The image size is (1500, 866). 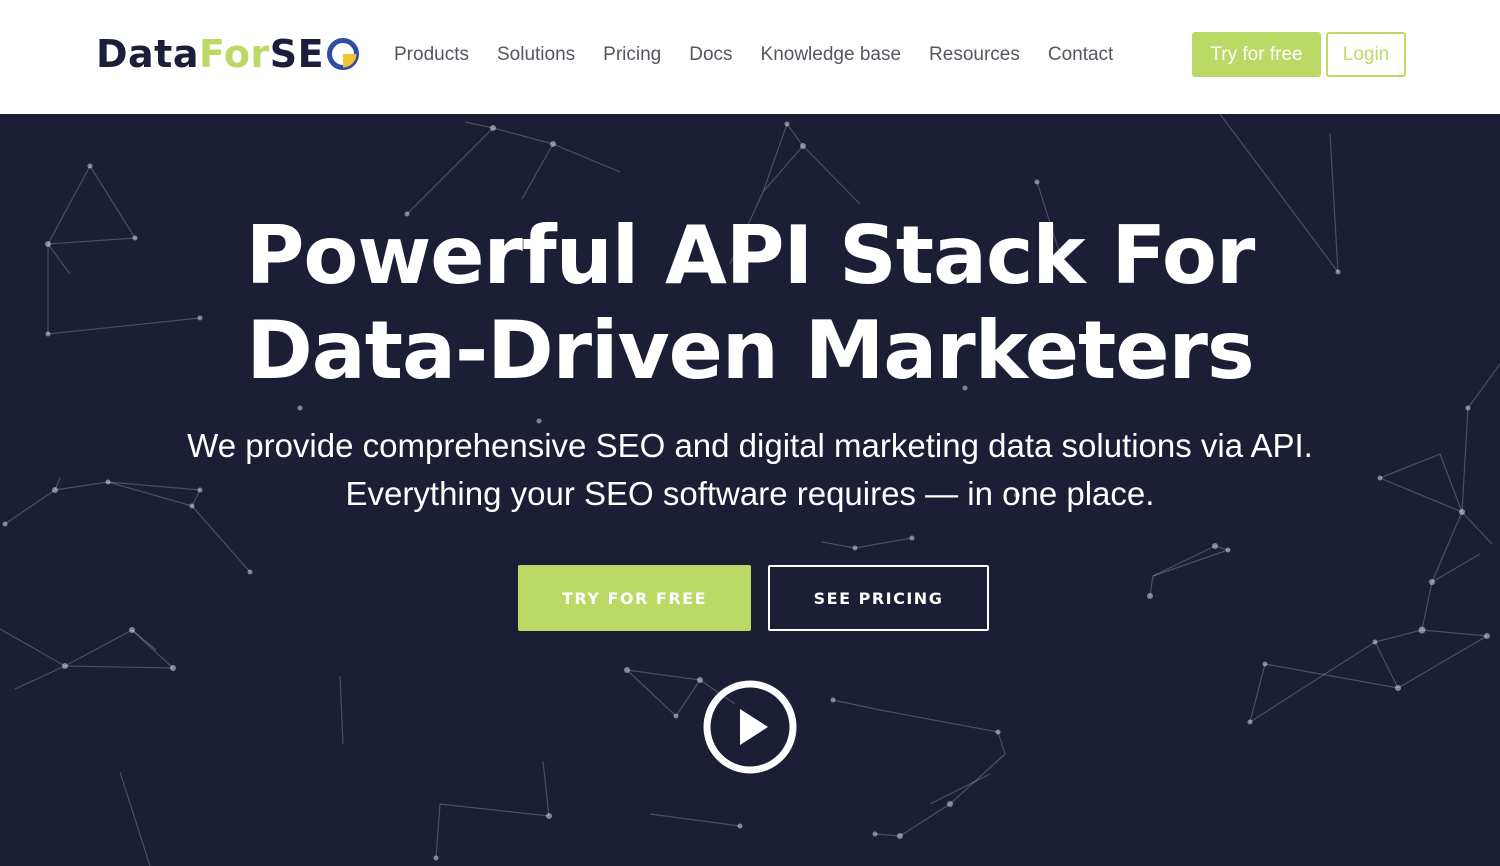 I want to click on nav-pricing: Pricing, so click(x=632, y=55).